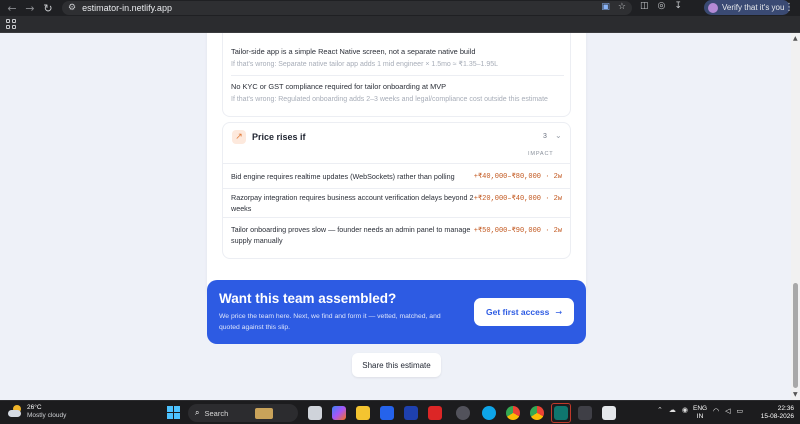 Image resolution: width=800 pixels, height=424 pixels. What do you see at coordinates (387, 413) in the screenshot?
I see `microsoft-store-icon` at bounding box center [387, 413].